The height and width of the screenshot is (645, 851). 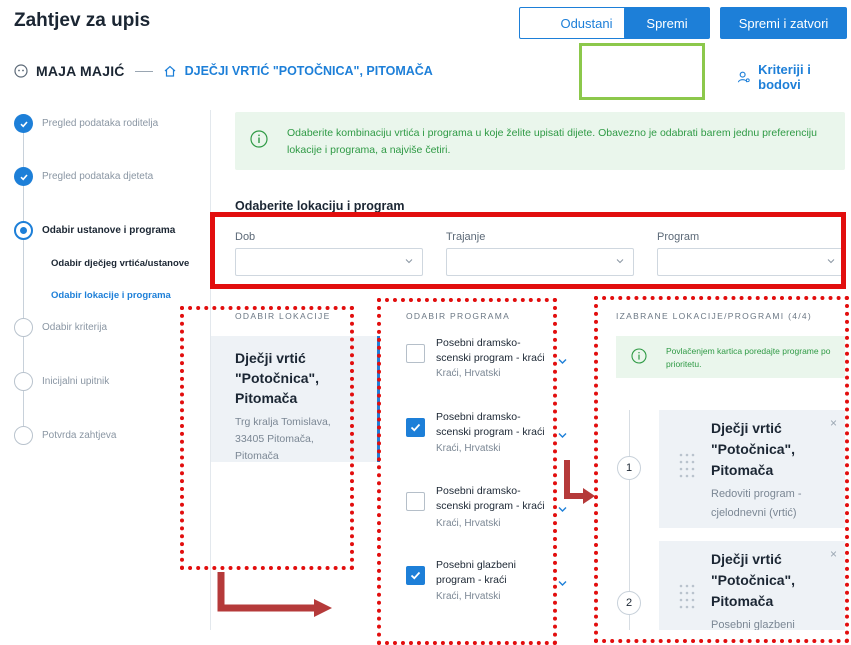 I want to click on step-criteria: Odabir kriterija, so click(x=60, y=327).